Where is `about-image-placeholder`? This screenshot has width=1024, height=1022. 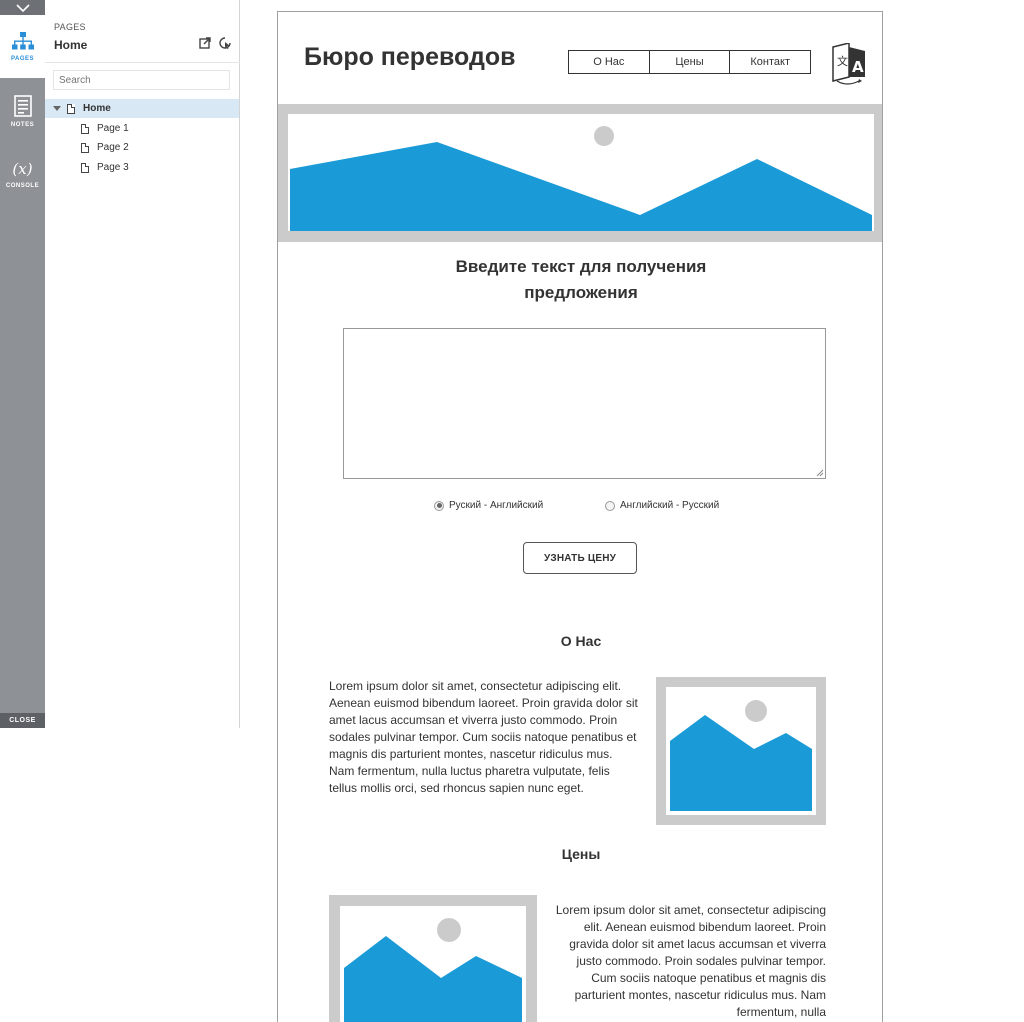
about-image-placeholder is located at coordinates (741, 751).